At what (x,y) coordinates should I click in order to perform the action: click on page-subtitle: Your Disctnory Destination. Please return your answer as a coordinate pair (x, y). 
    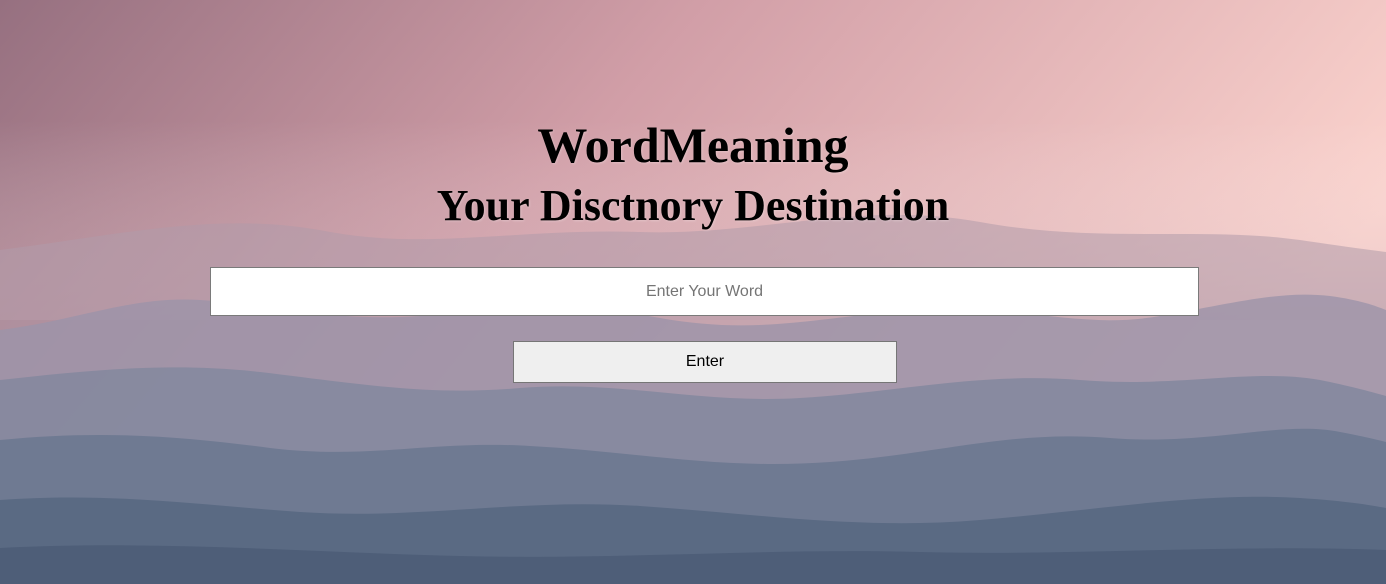
    Looking at the image, I should click on (693, 205).